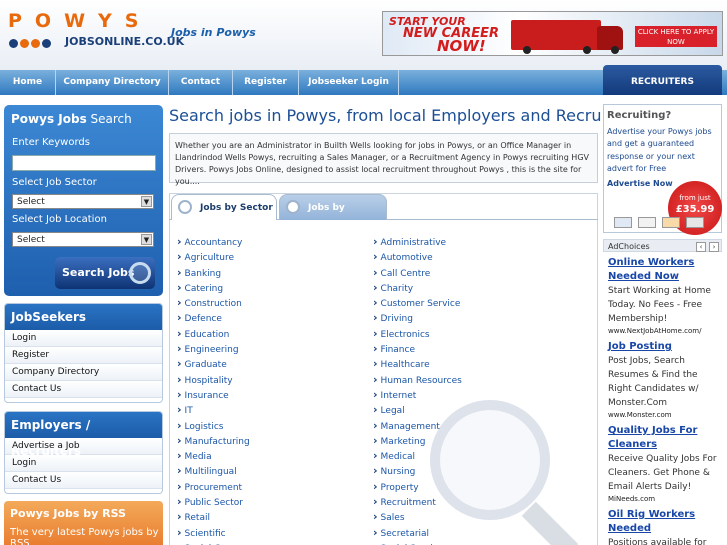 The width and height of the screenshot is (727, 545). I want to click on sector-link: Marketing, so click(417, 440).